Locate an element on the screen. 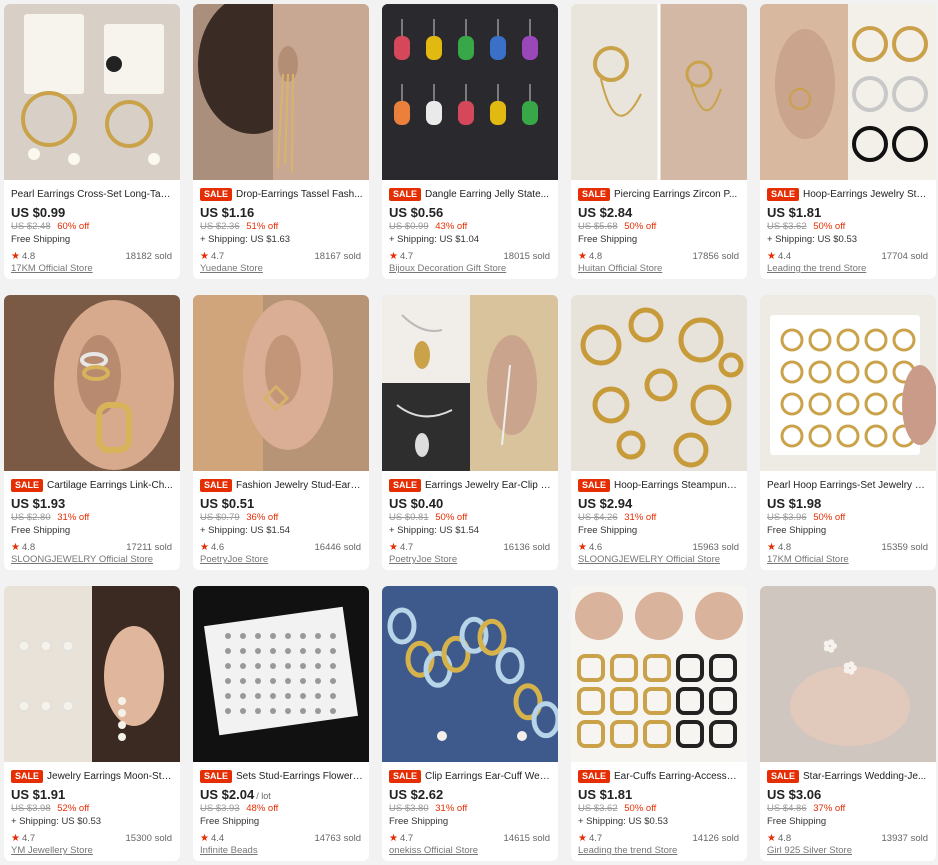  hoop-trio-image is located at coordinates (848, 92).